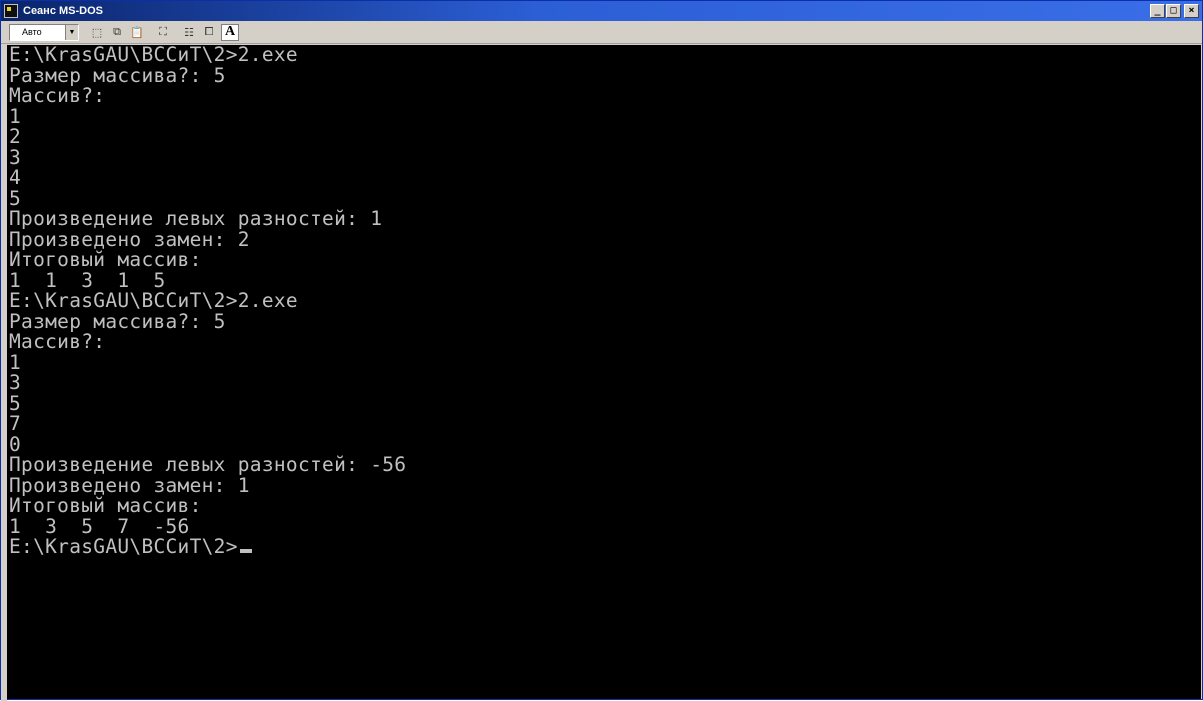  Describe the element at coordinates (44, 32) in the screenshot. I see `font-size-select: Авто ▼` at that location.